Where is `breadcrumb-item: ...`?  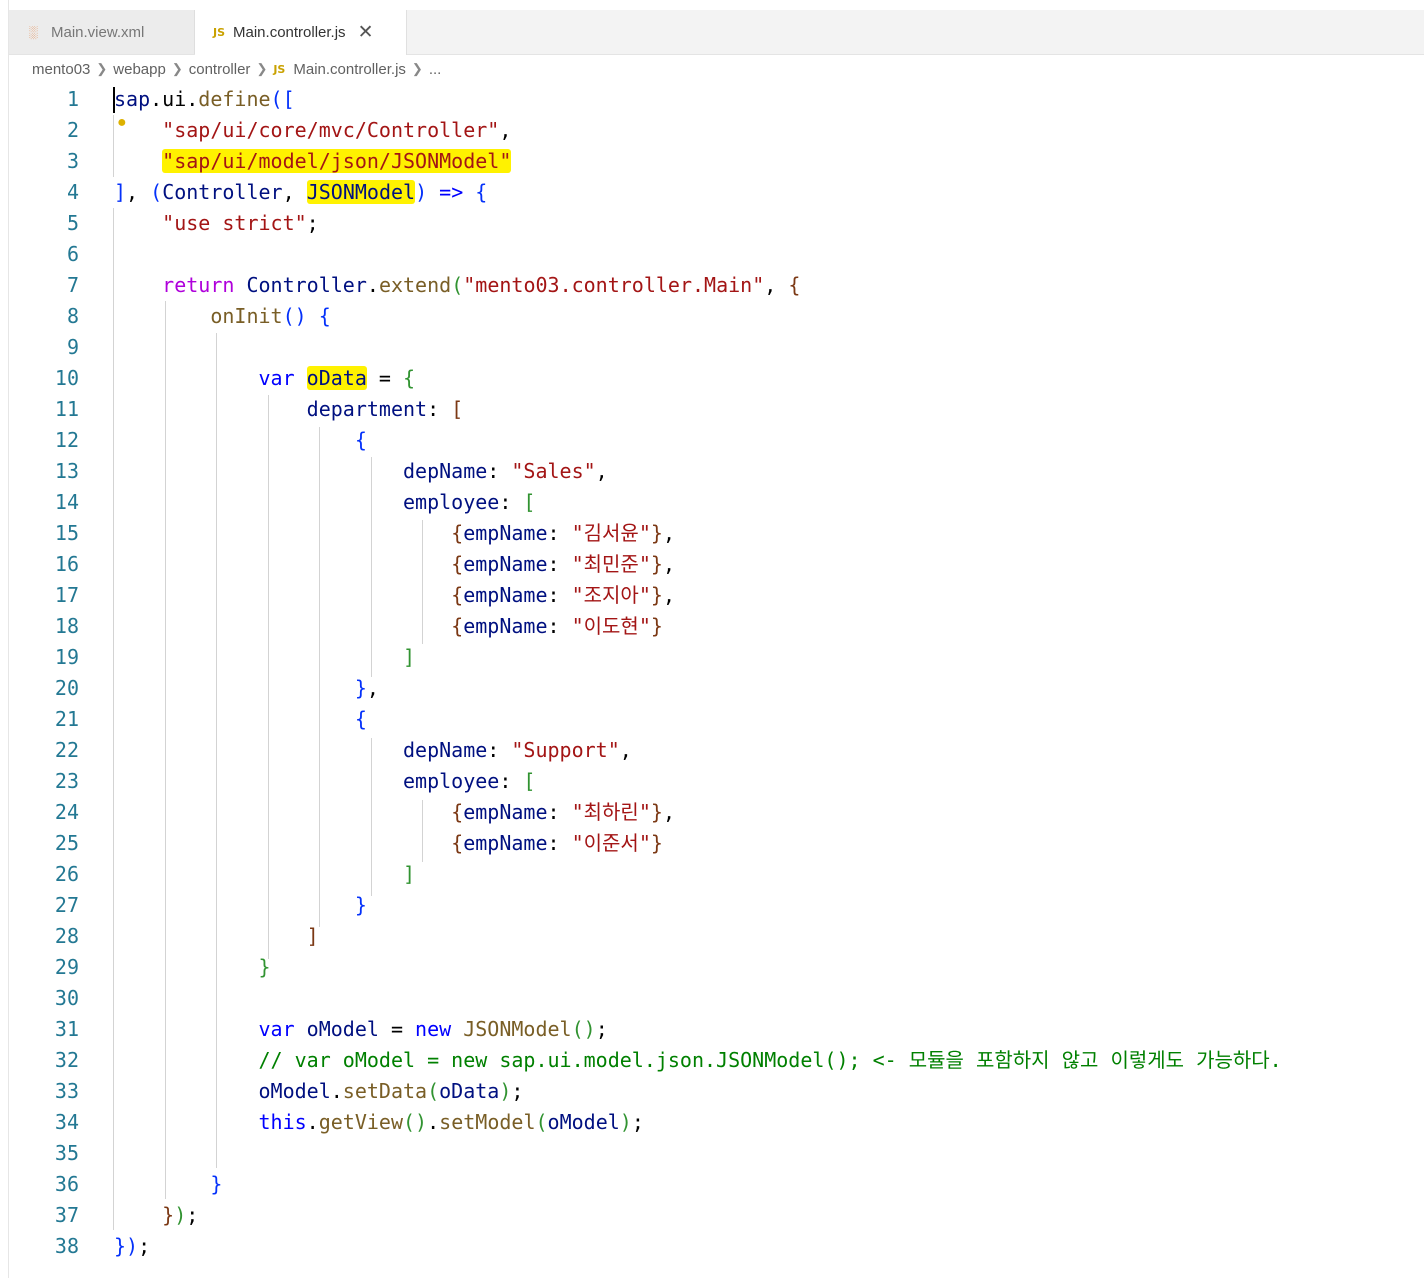
breadcrumb-item: ... is located at coordinates (435, 69).